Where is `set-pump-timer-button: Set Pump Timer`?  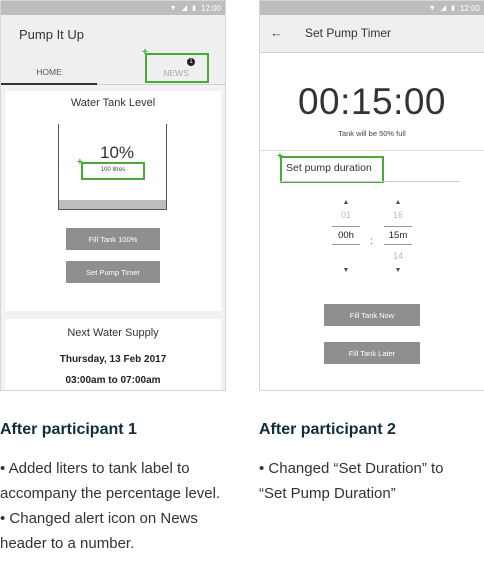 set-pump-timer-button: Set Pump Timer is located at coordinates (113, 272).